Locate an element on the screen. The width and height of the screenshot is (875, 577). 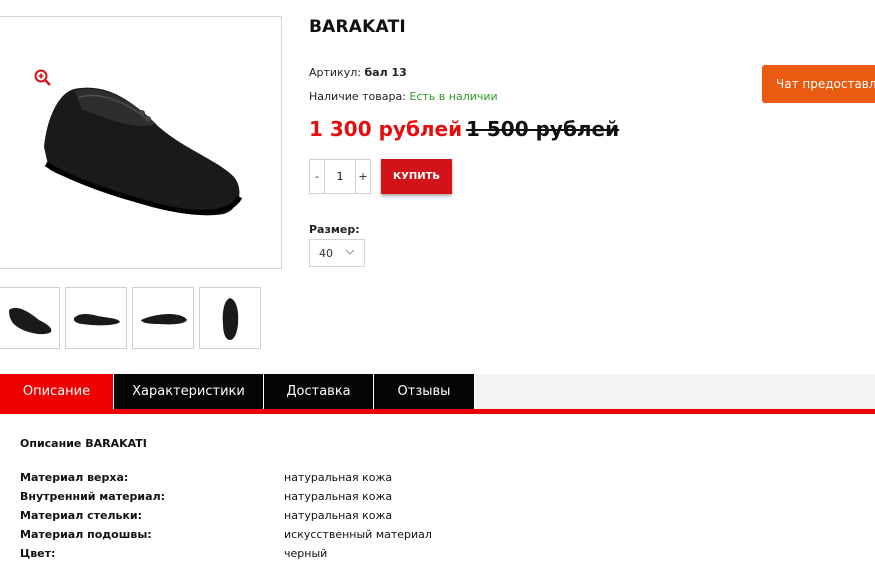
sku-value: бал 13 is located at coordinates (385, 72).